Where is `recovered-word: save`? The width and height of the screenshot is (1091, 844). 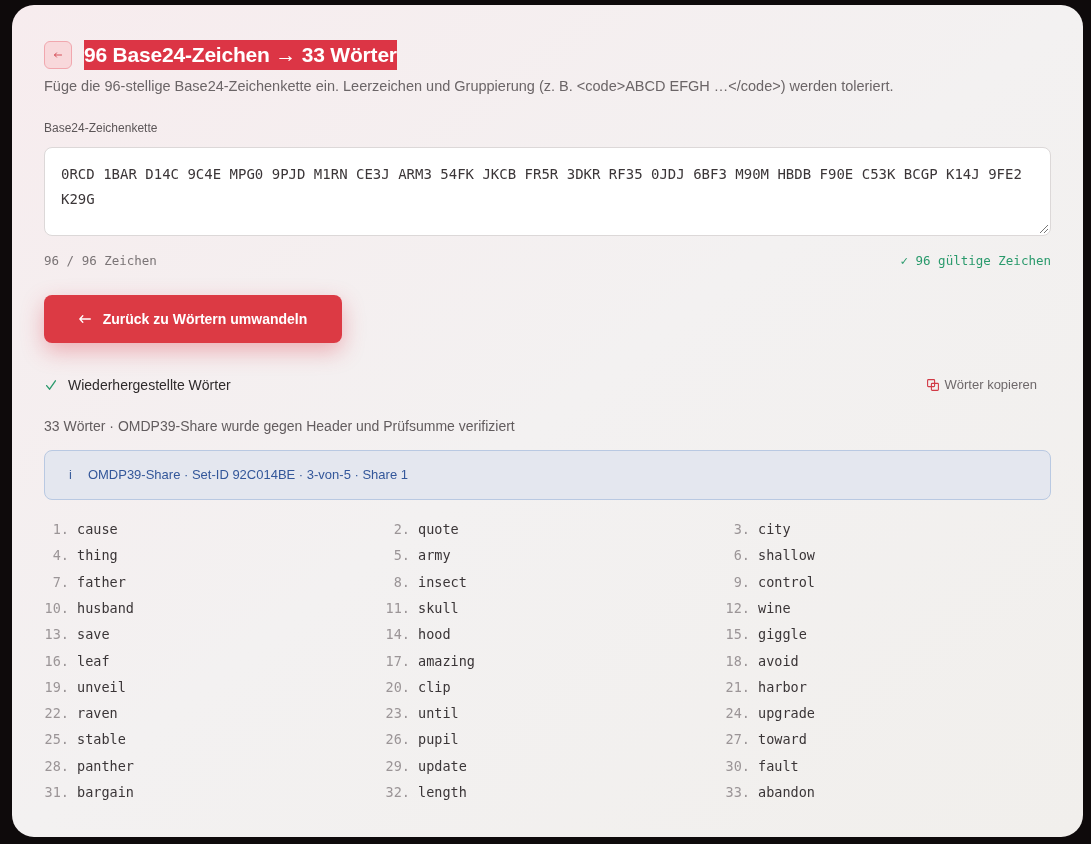 recovered-word: save is located at coordinates (93, 635).